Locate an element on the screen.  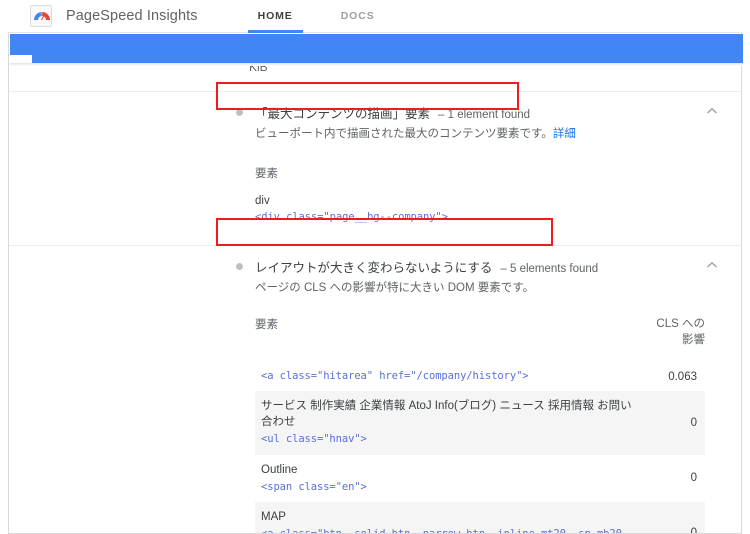
table-cell-impact: 0.063 is located at coordinates (682, 376).